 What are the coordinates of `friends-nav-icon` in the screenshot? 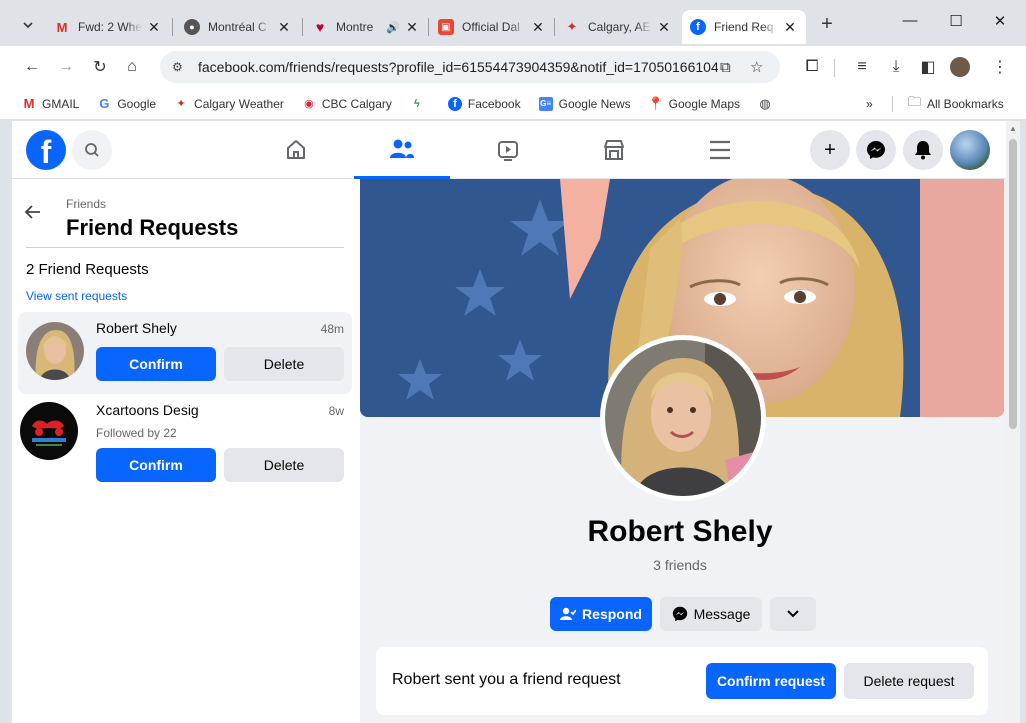 It's located at (402, 150).